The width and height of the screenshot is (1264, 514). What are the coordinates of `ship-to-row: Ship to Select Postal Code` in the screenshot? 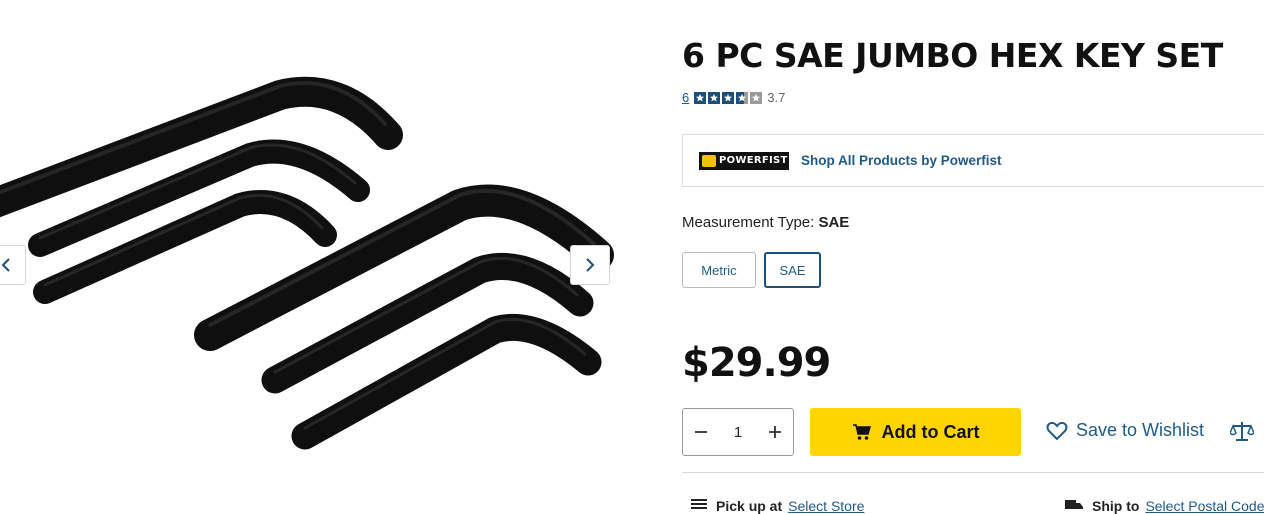 It's located at (1164, 506).